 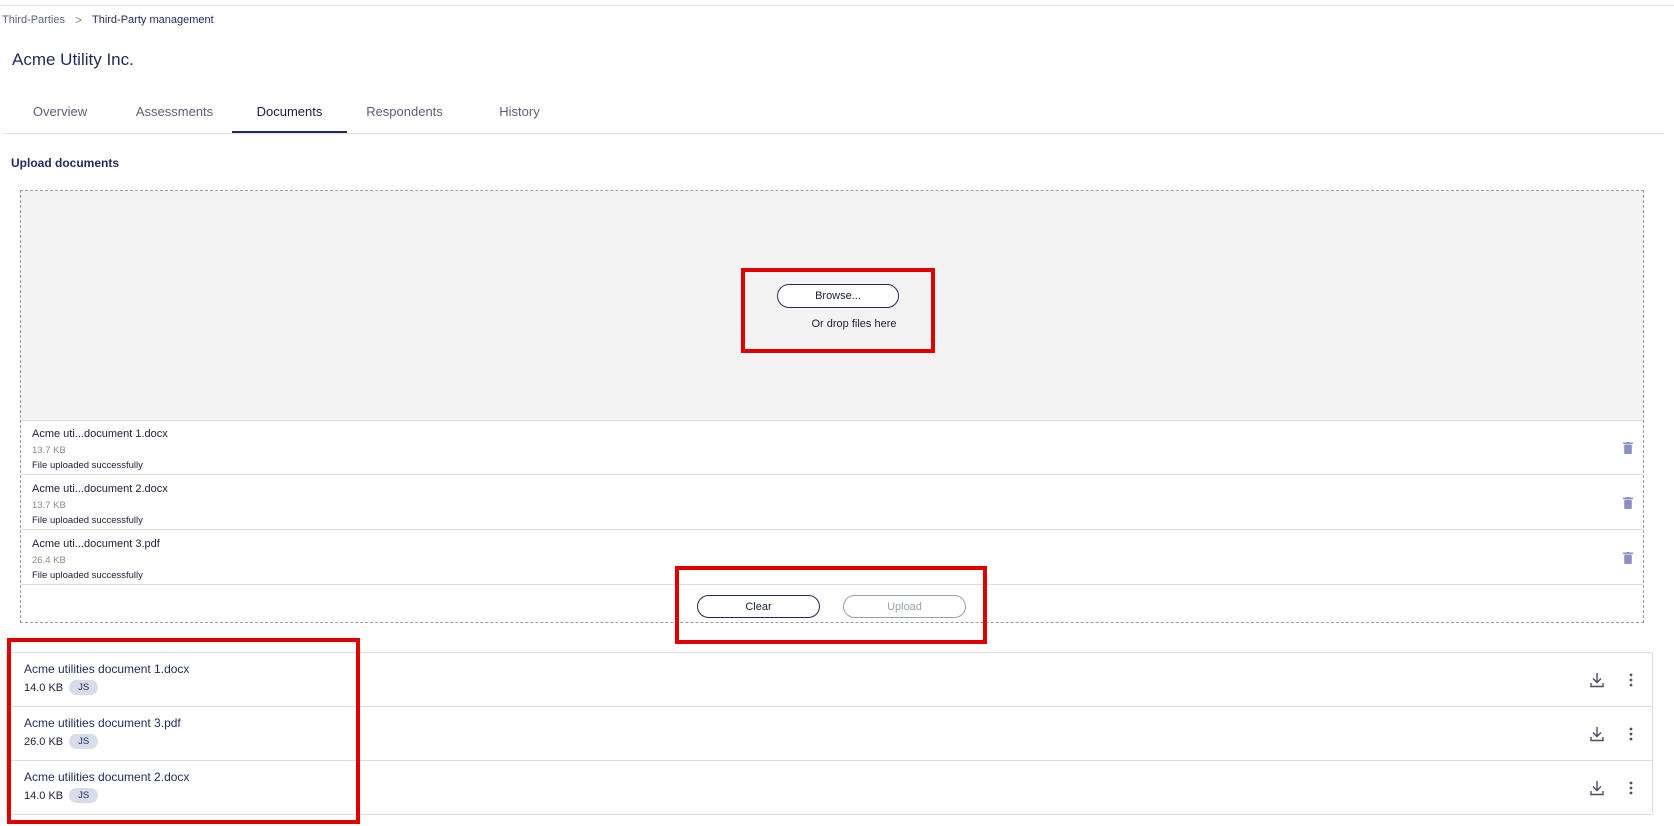 I want to click on tab-history: History, so click(x=519, y=112).